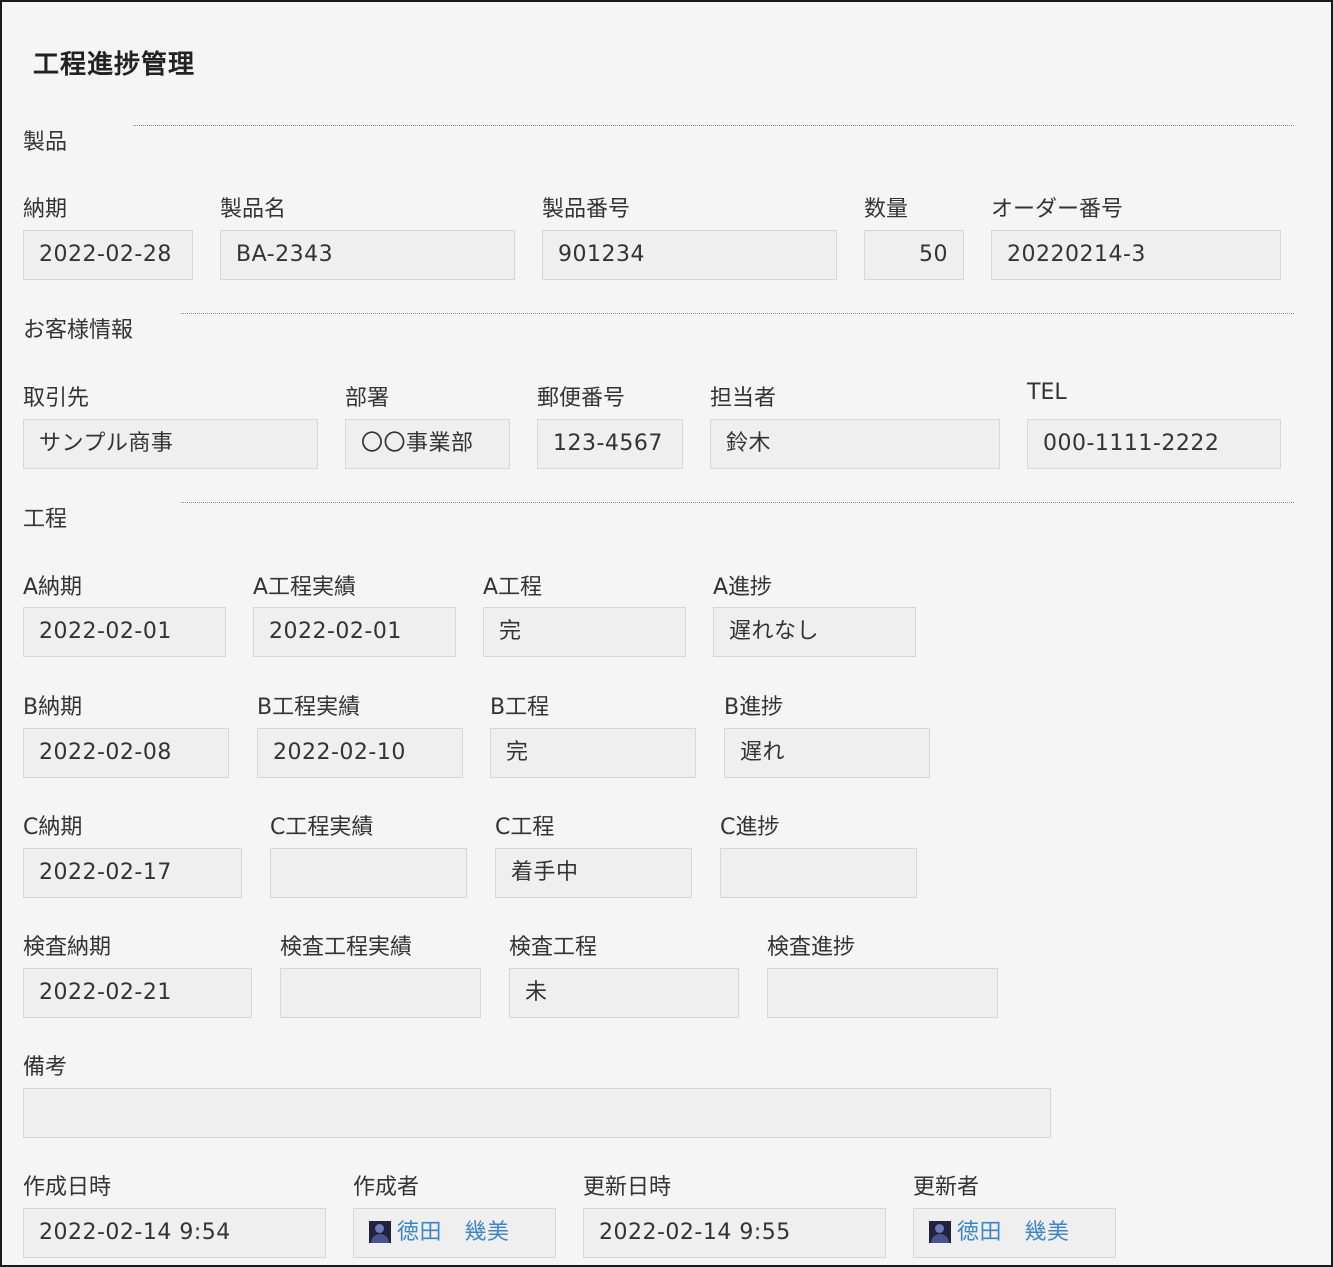  I want to click on b-progress-field: 遅れ, so click(827, 753).